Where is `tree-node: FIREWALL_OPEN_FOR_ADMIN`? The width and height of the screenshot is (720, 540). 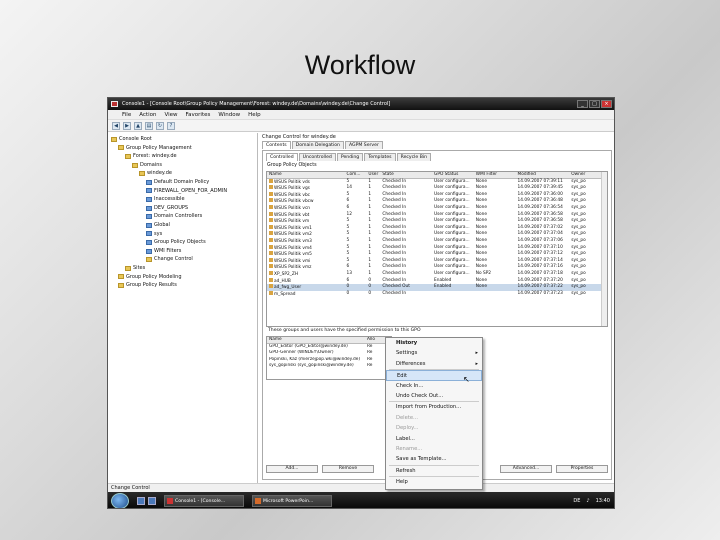 tree-node: FIREWALL_OPEN_FOR_ADMIN is located at coordinates (184, 191).